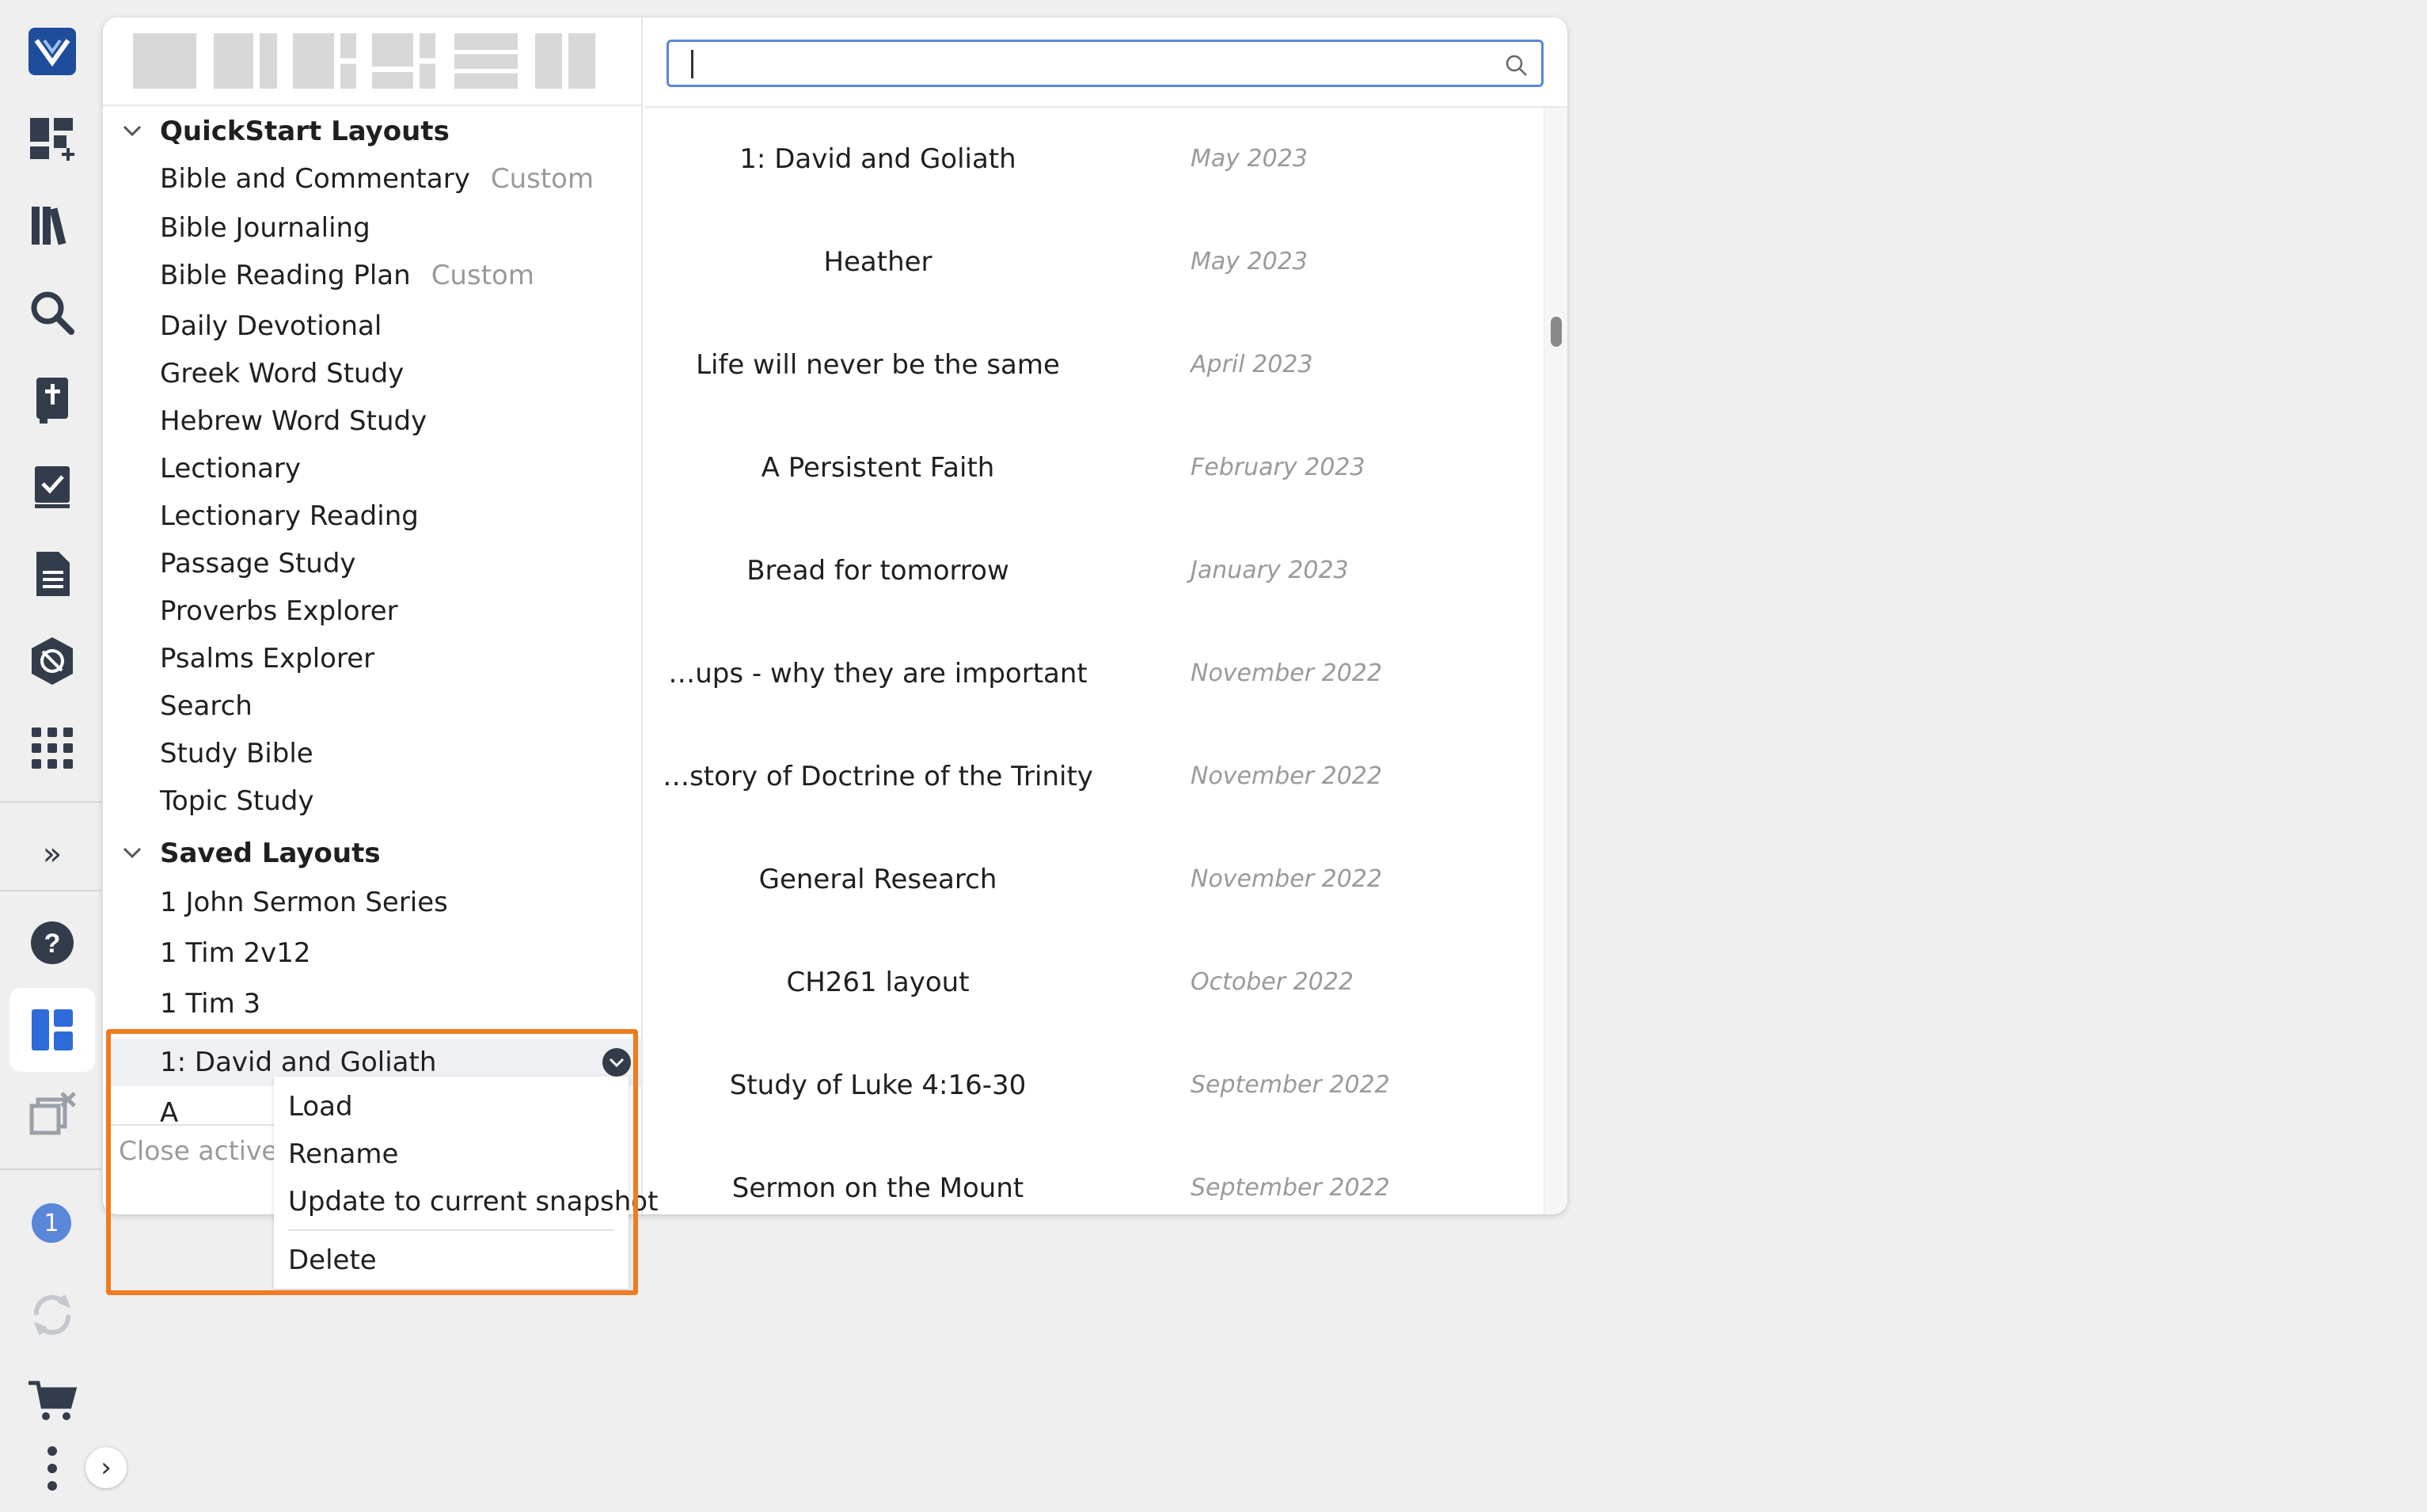 The height and width of the screenshot is (1512, 2427). I want to click on layout-presets-bar, so click(373, 61).